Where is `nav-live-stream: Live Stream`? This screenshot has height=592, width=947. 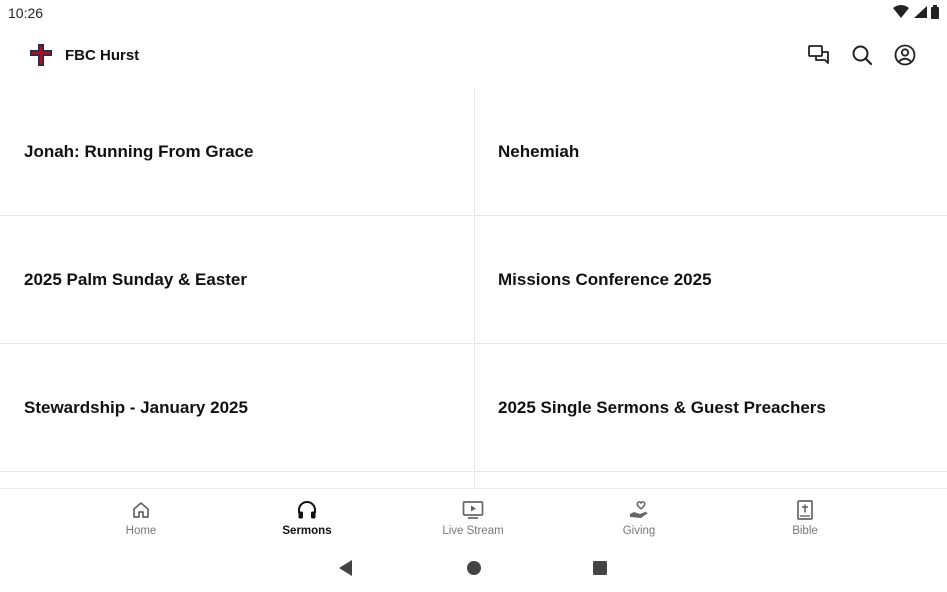
nav-live-stream: Live Stream is located at coordinates (473, 517).